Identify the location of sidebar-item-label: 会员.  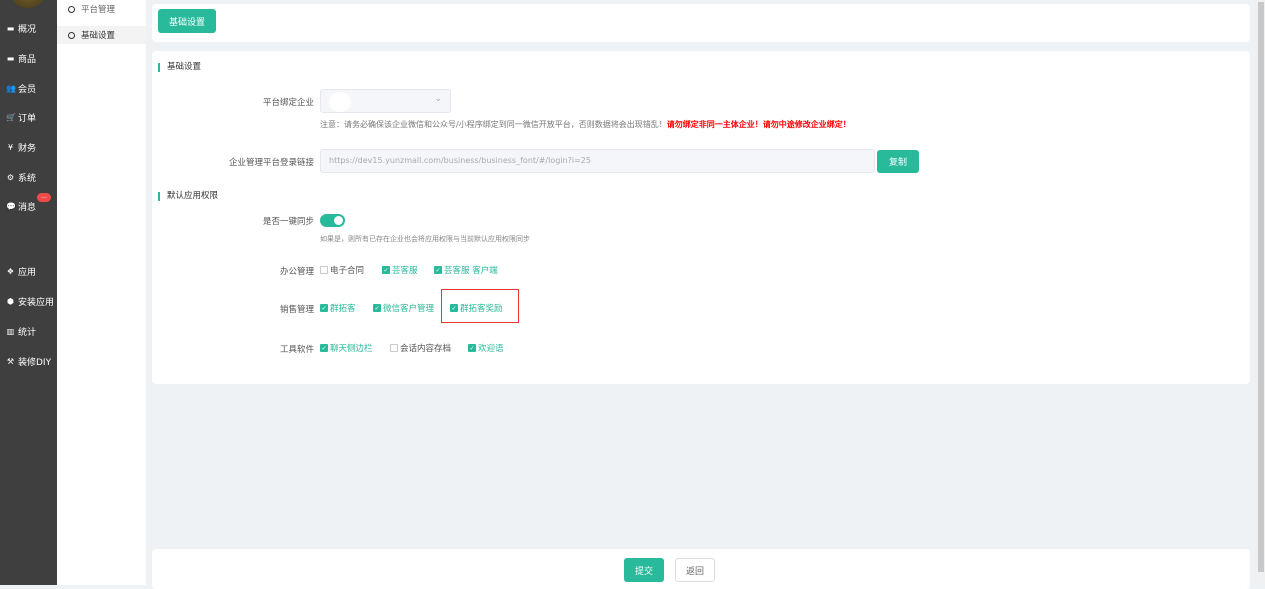
(27, 90).